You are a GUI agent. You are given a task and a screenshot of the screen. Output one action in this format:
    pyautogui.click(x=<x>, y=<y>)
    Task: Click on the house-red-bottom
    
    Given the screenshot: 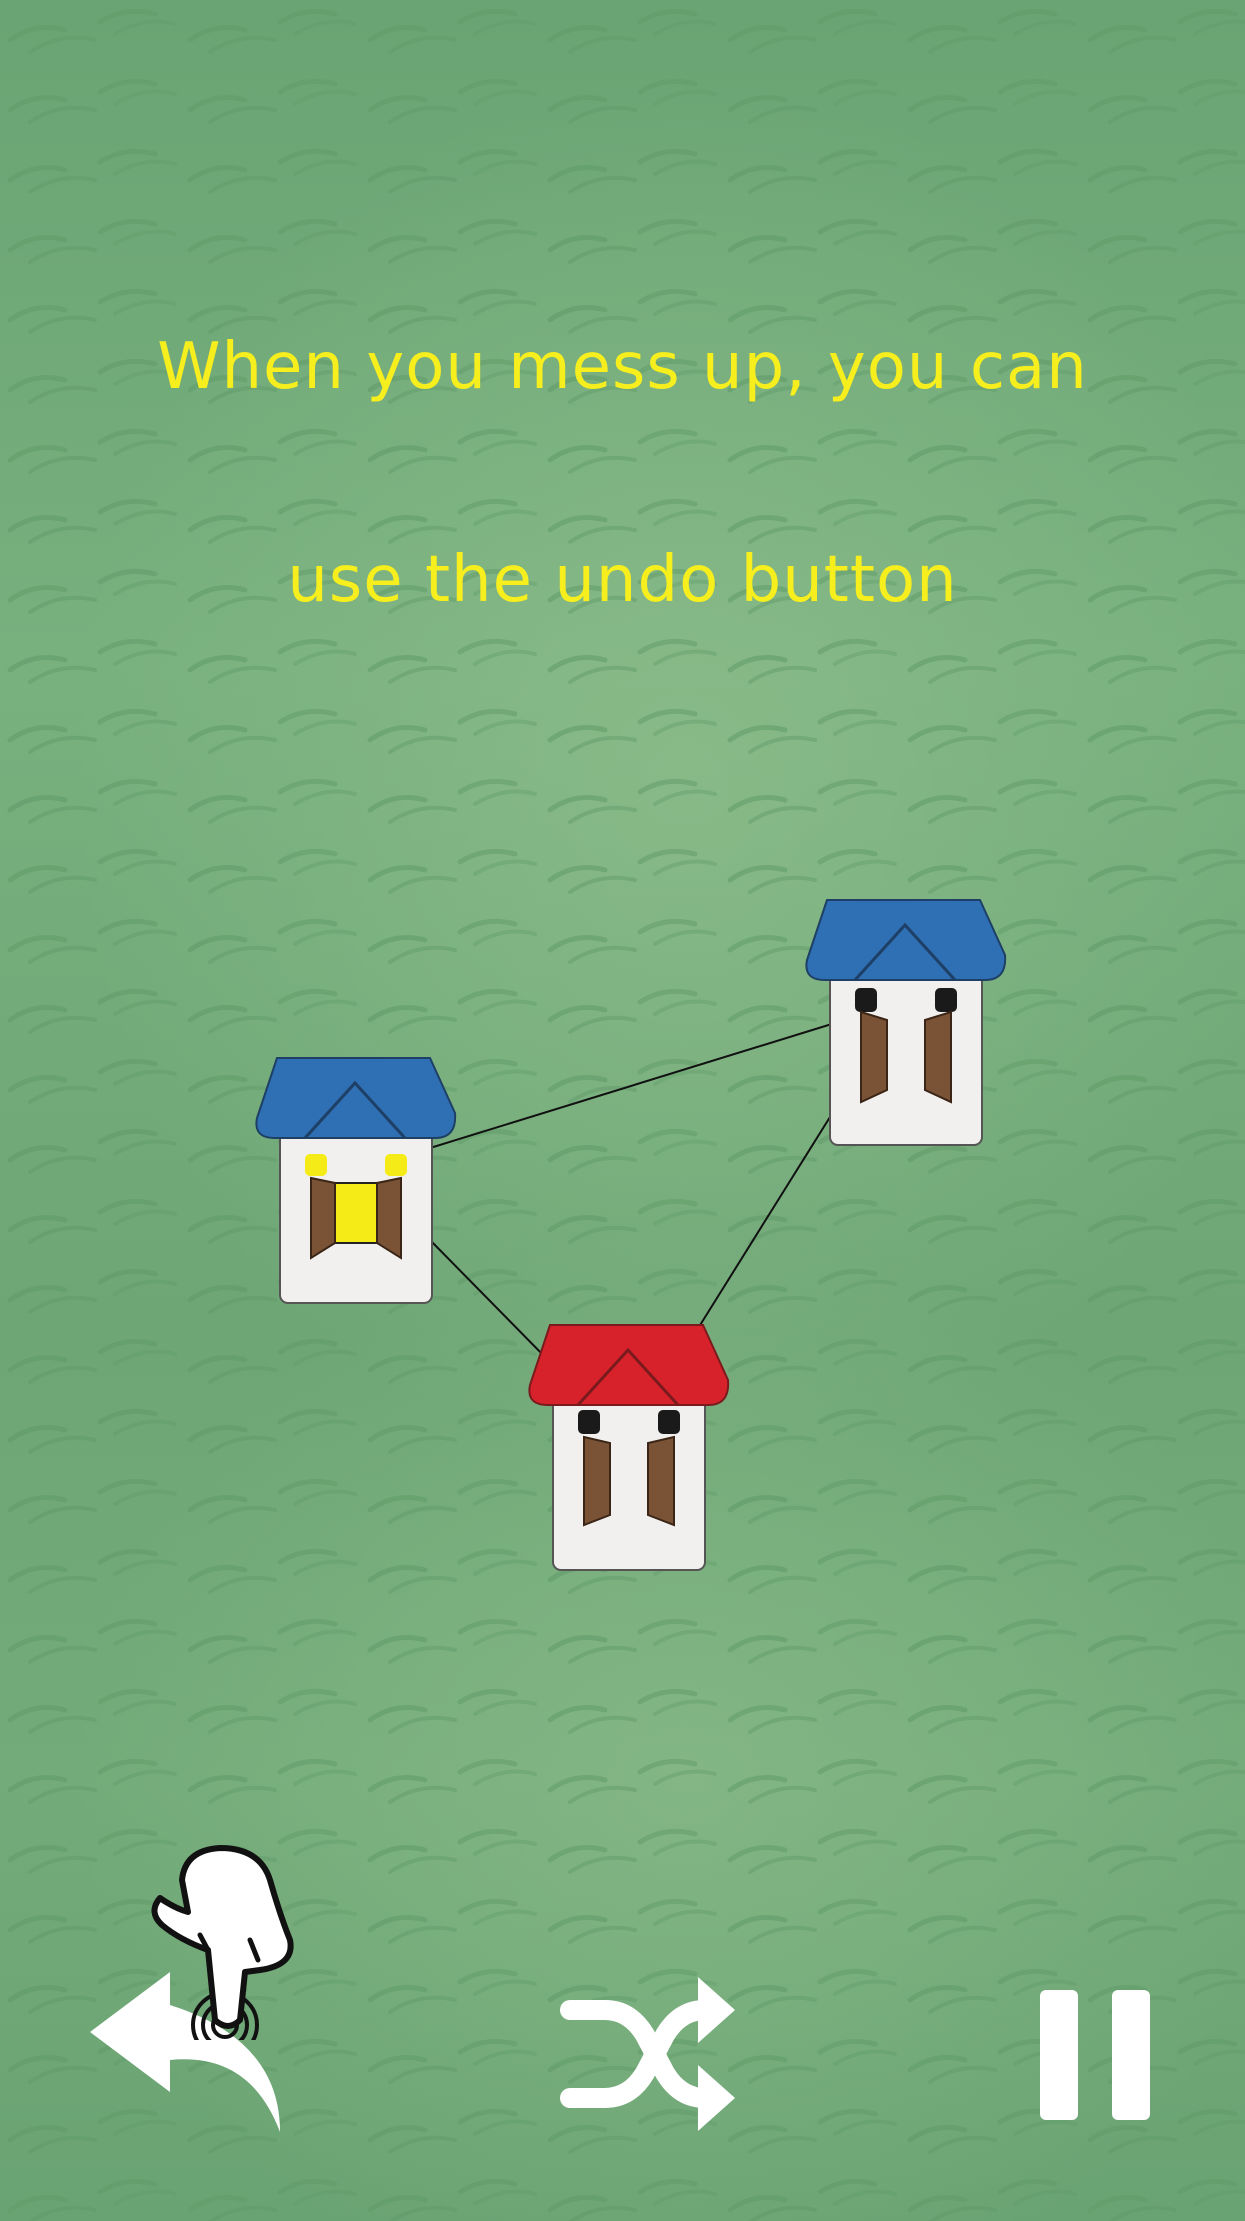 What is the action you would take?
    pyautogui.click(x=629, y=1447)
    